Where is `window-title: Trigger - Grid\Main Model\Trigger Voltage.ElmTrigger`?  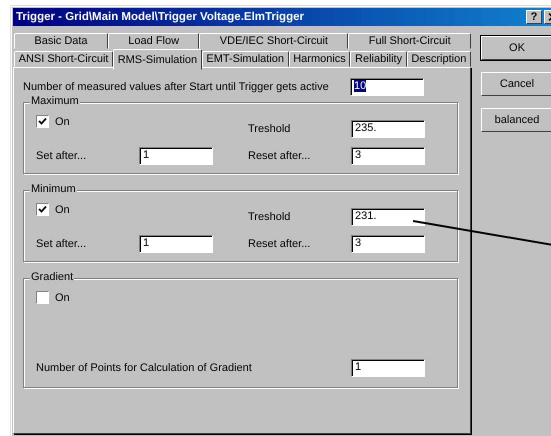
window-title: Trigger - Grid\Main Model\Trigger Voltage.ElmTrigger is located at coordinates (160, 17).